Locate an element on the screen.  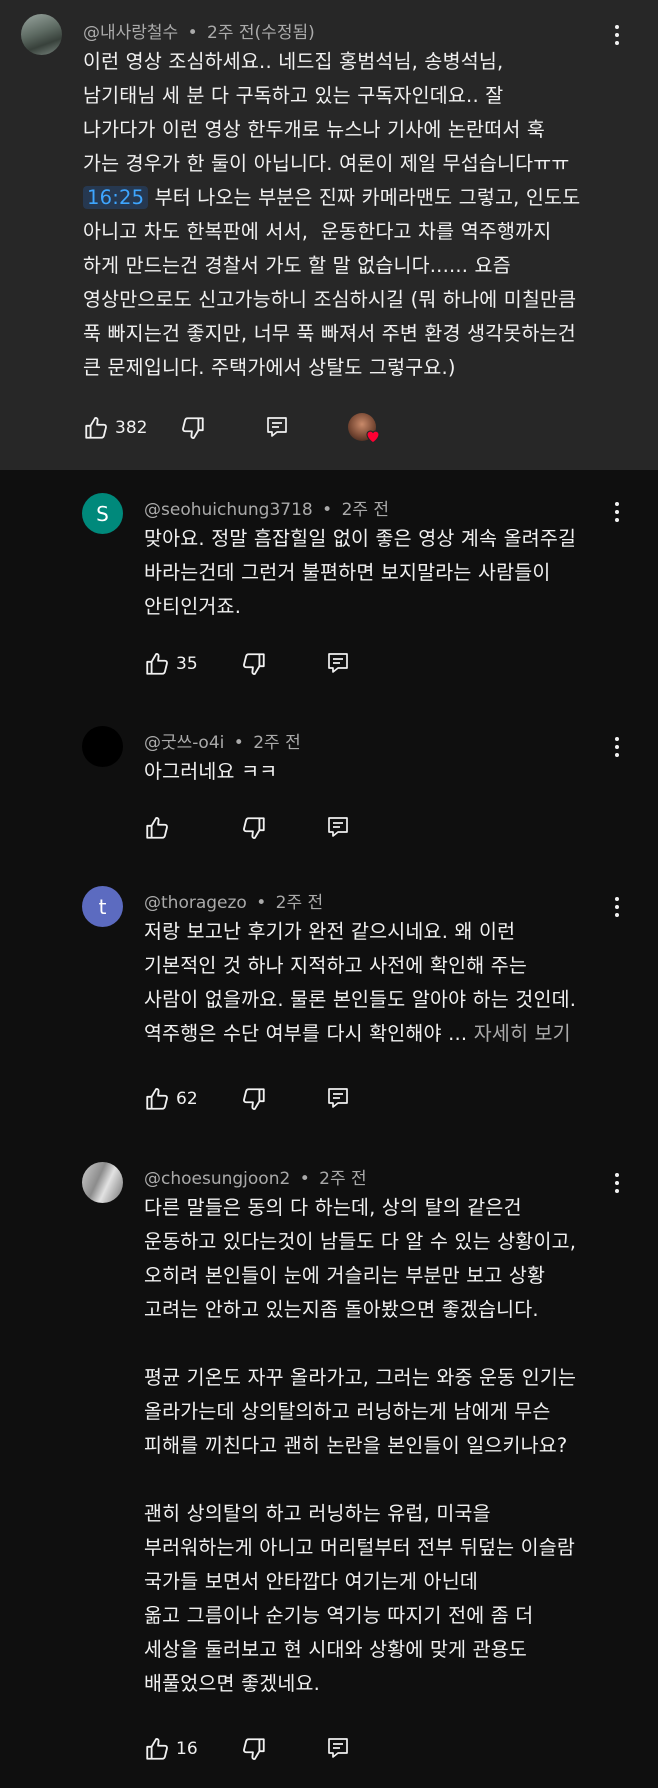
comment-author: @choesungjoon2 is located at coordinates (217, 1179).